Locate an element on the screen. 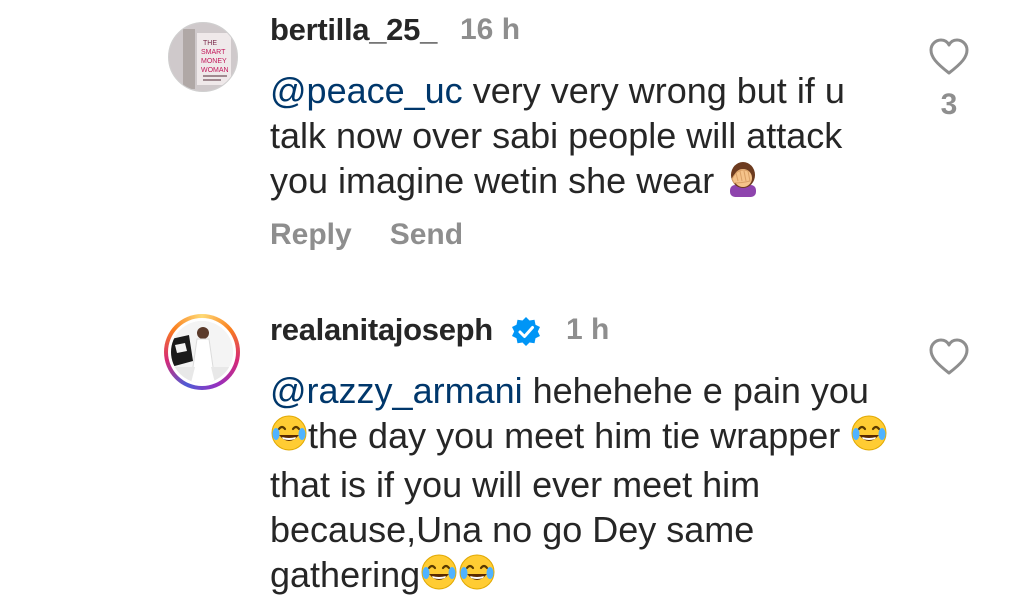  book-cover-avatar-image: THE SMART MONEY WOMAN is located at coordinates (203, 57).